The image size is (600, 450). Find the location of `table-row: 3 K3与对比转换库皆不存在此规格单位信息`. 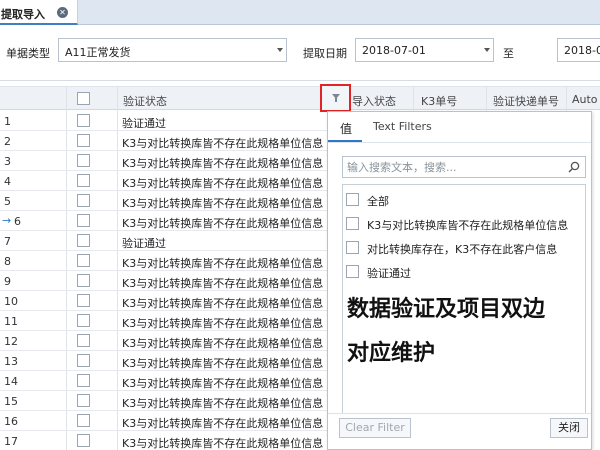

table-row: 3 K3与对比转换库皆不存在此规格单位信息 is located at coordinates (164, 161).